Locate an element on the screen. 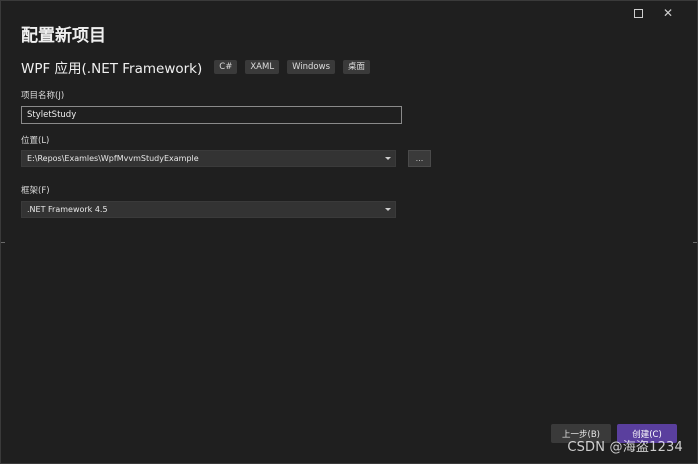 Image resolution: width=698 pixels, height=464 pixels. framework-value: .NET Framework 4.5 is located at coordinates (67, 209).